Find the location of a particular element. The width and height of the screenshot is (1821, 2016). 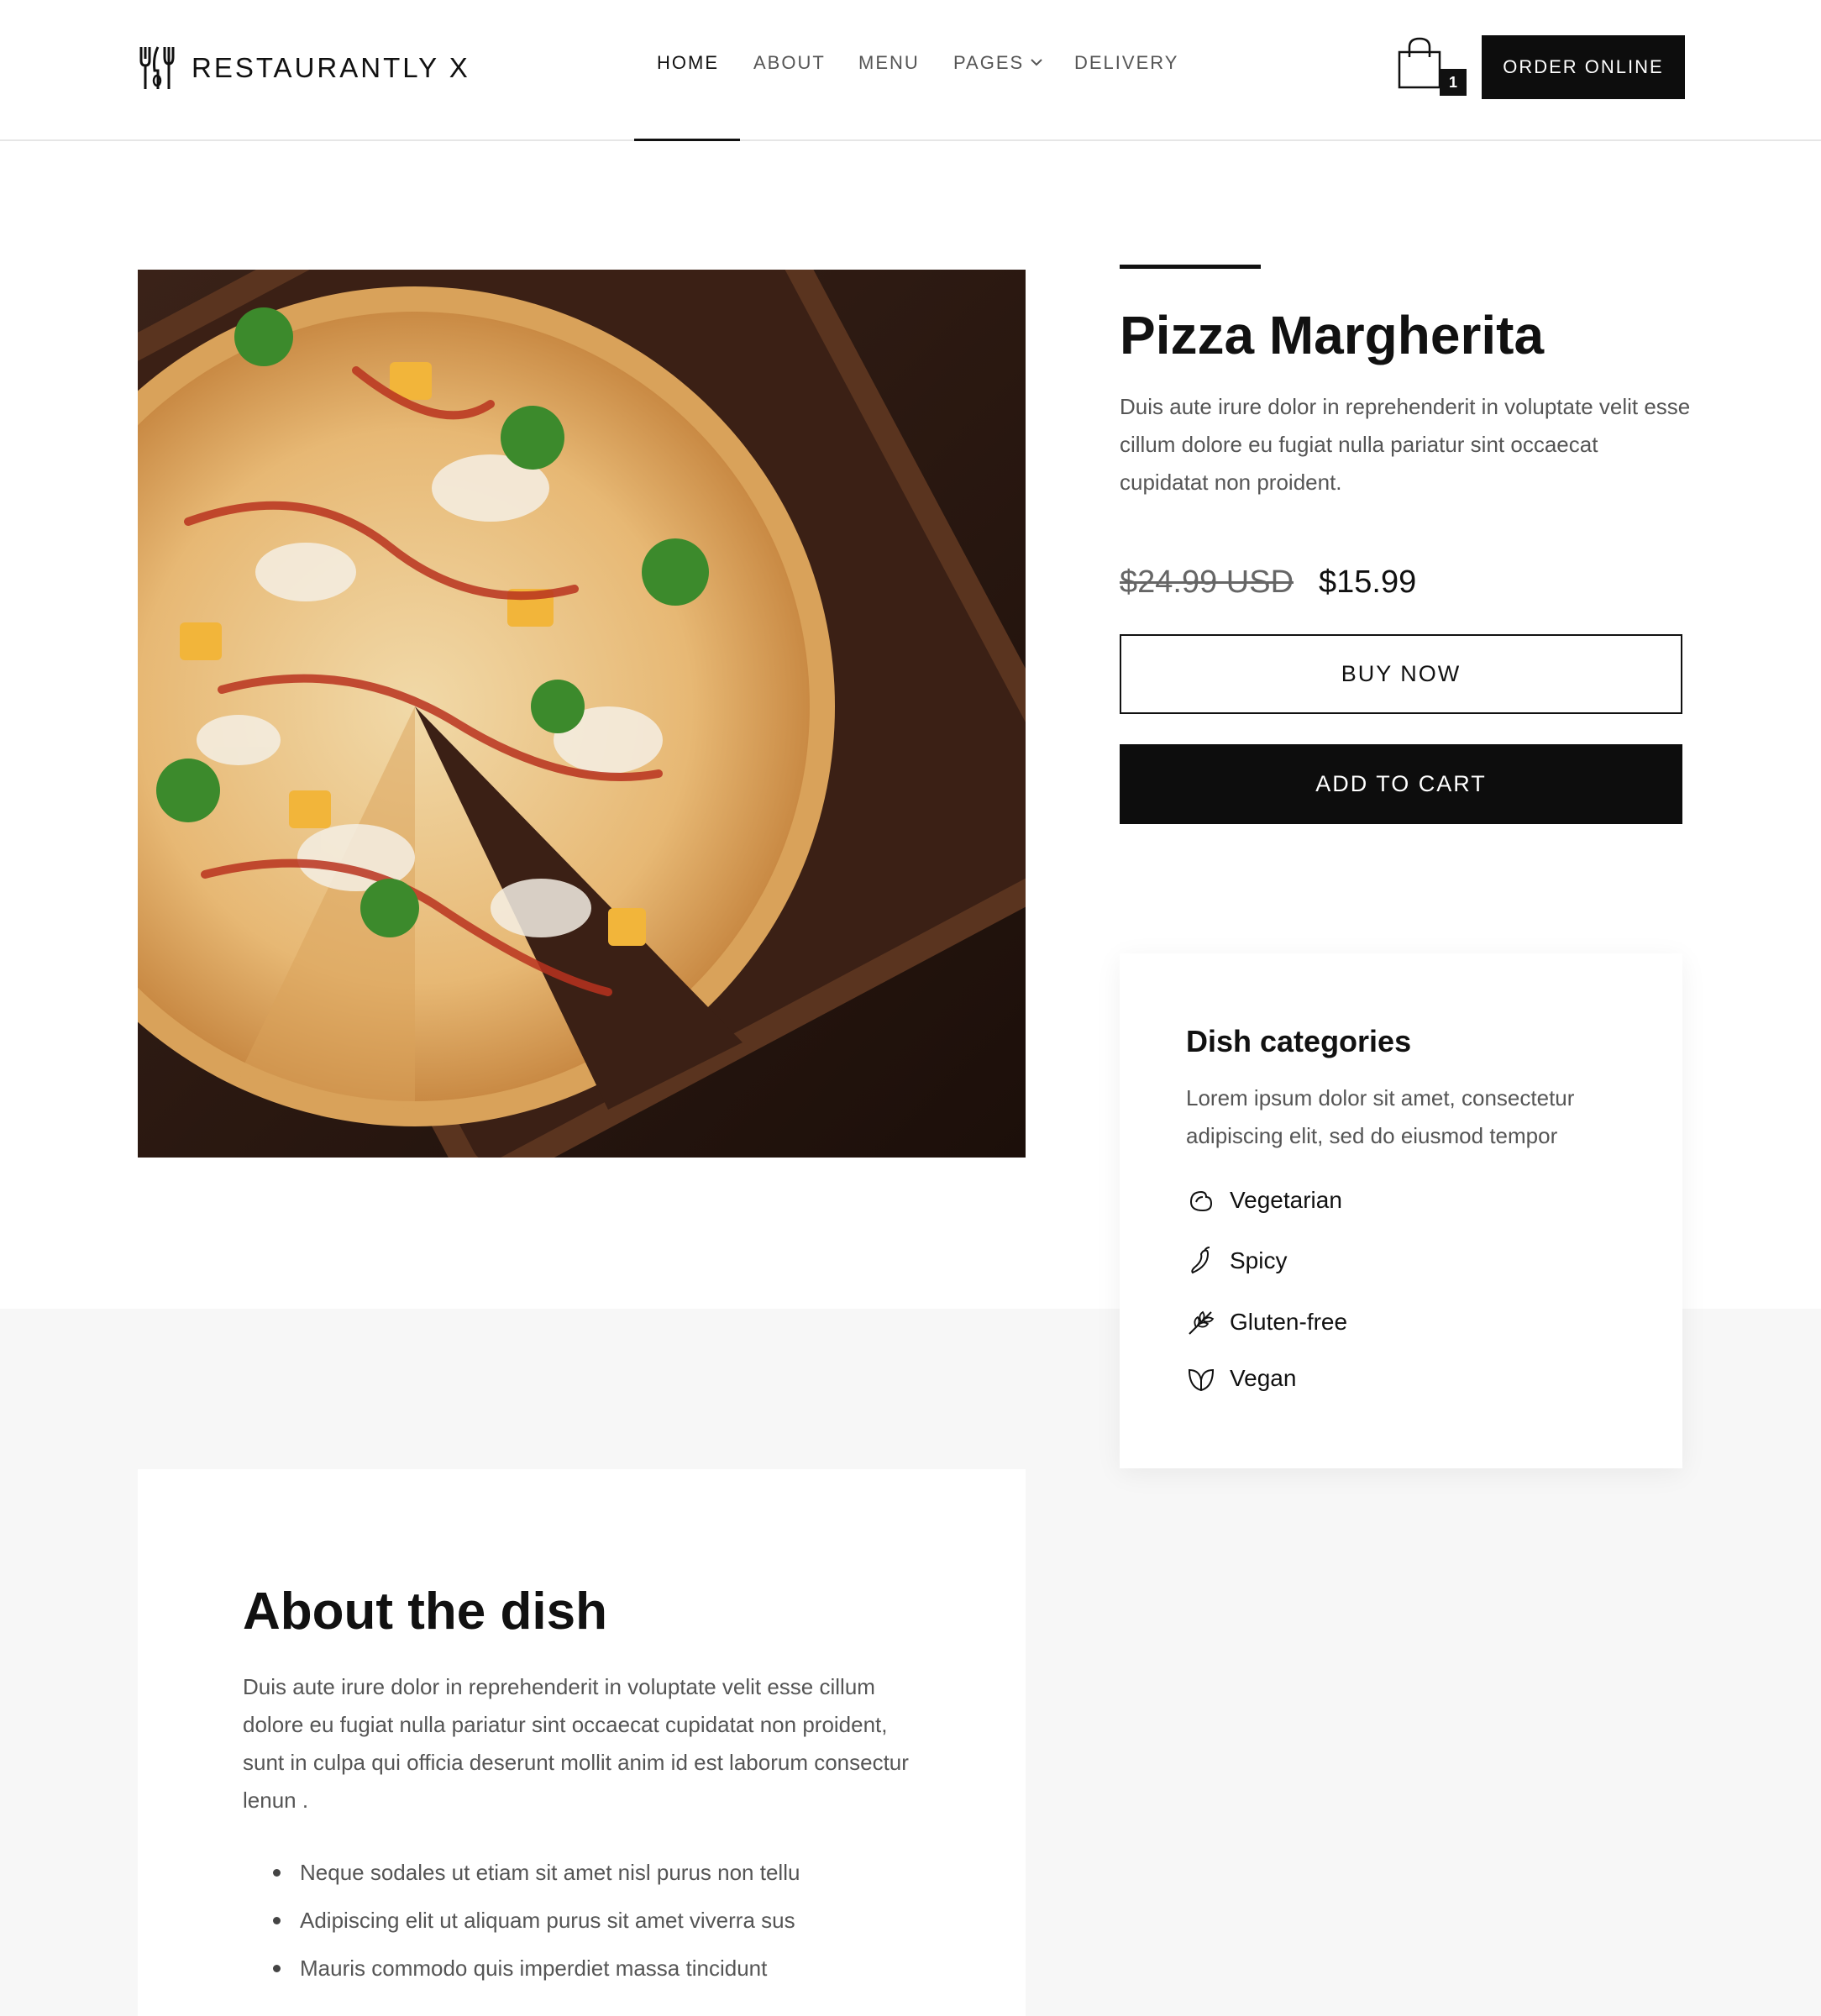

categories-title: Dish categories is located at coordinates (1299, 1041).